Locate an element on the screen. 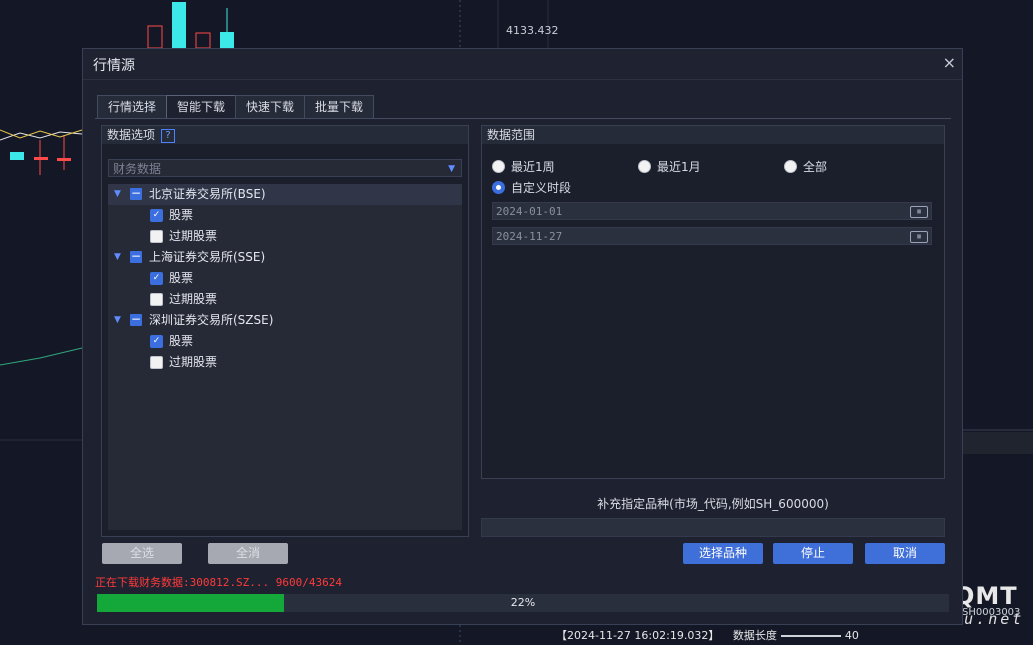 This screenshot has width=1033, height=645. clear-all-button: 全消 is located at coordinates (248, 553).